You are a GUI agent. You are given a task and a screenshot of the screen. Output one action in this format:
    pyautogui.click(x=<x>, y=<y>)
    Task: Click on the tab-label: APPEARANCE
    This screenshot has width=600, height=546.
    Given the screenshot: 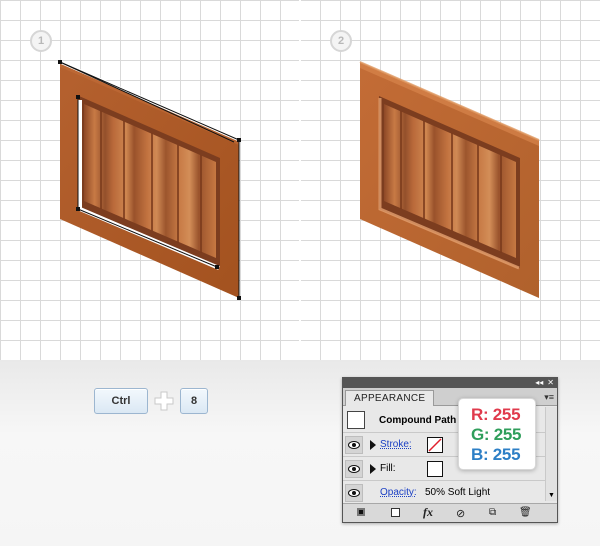 What is the action you would take?
    pyautogui.click(x=390, y=398)
    